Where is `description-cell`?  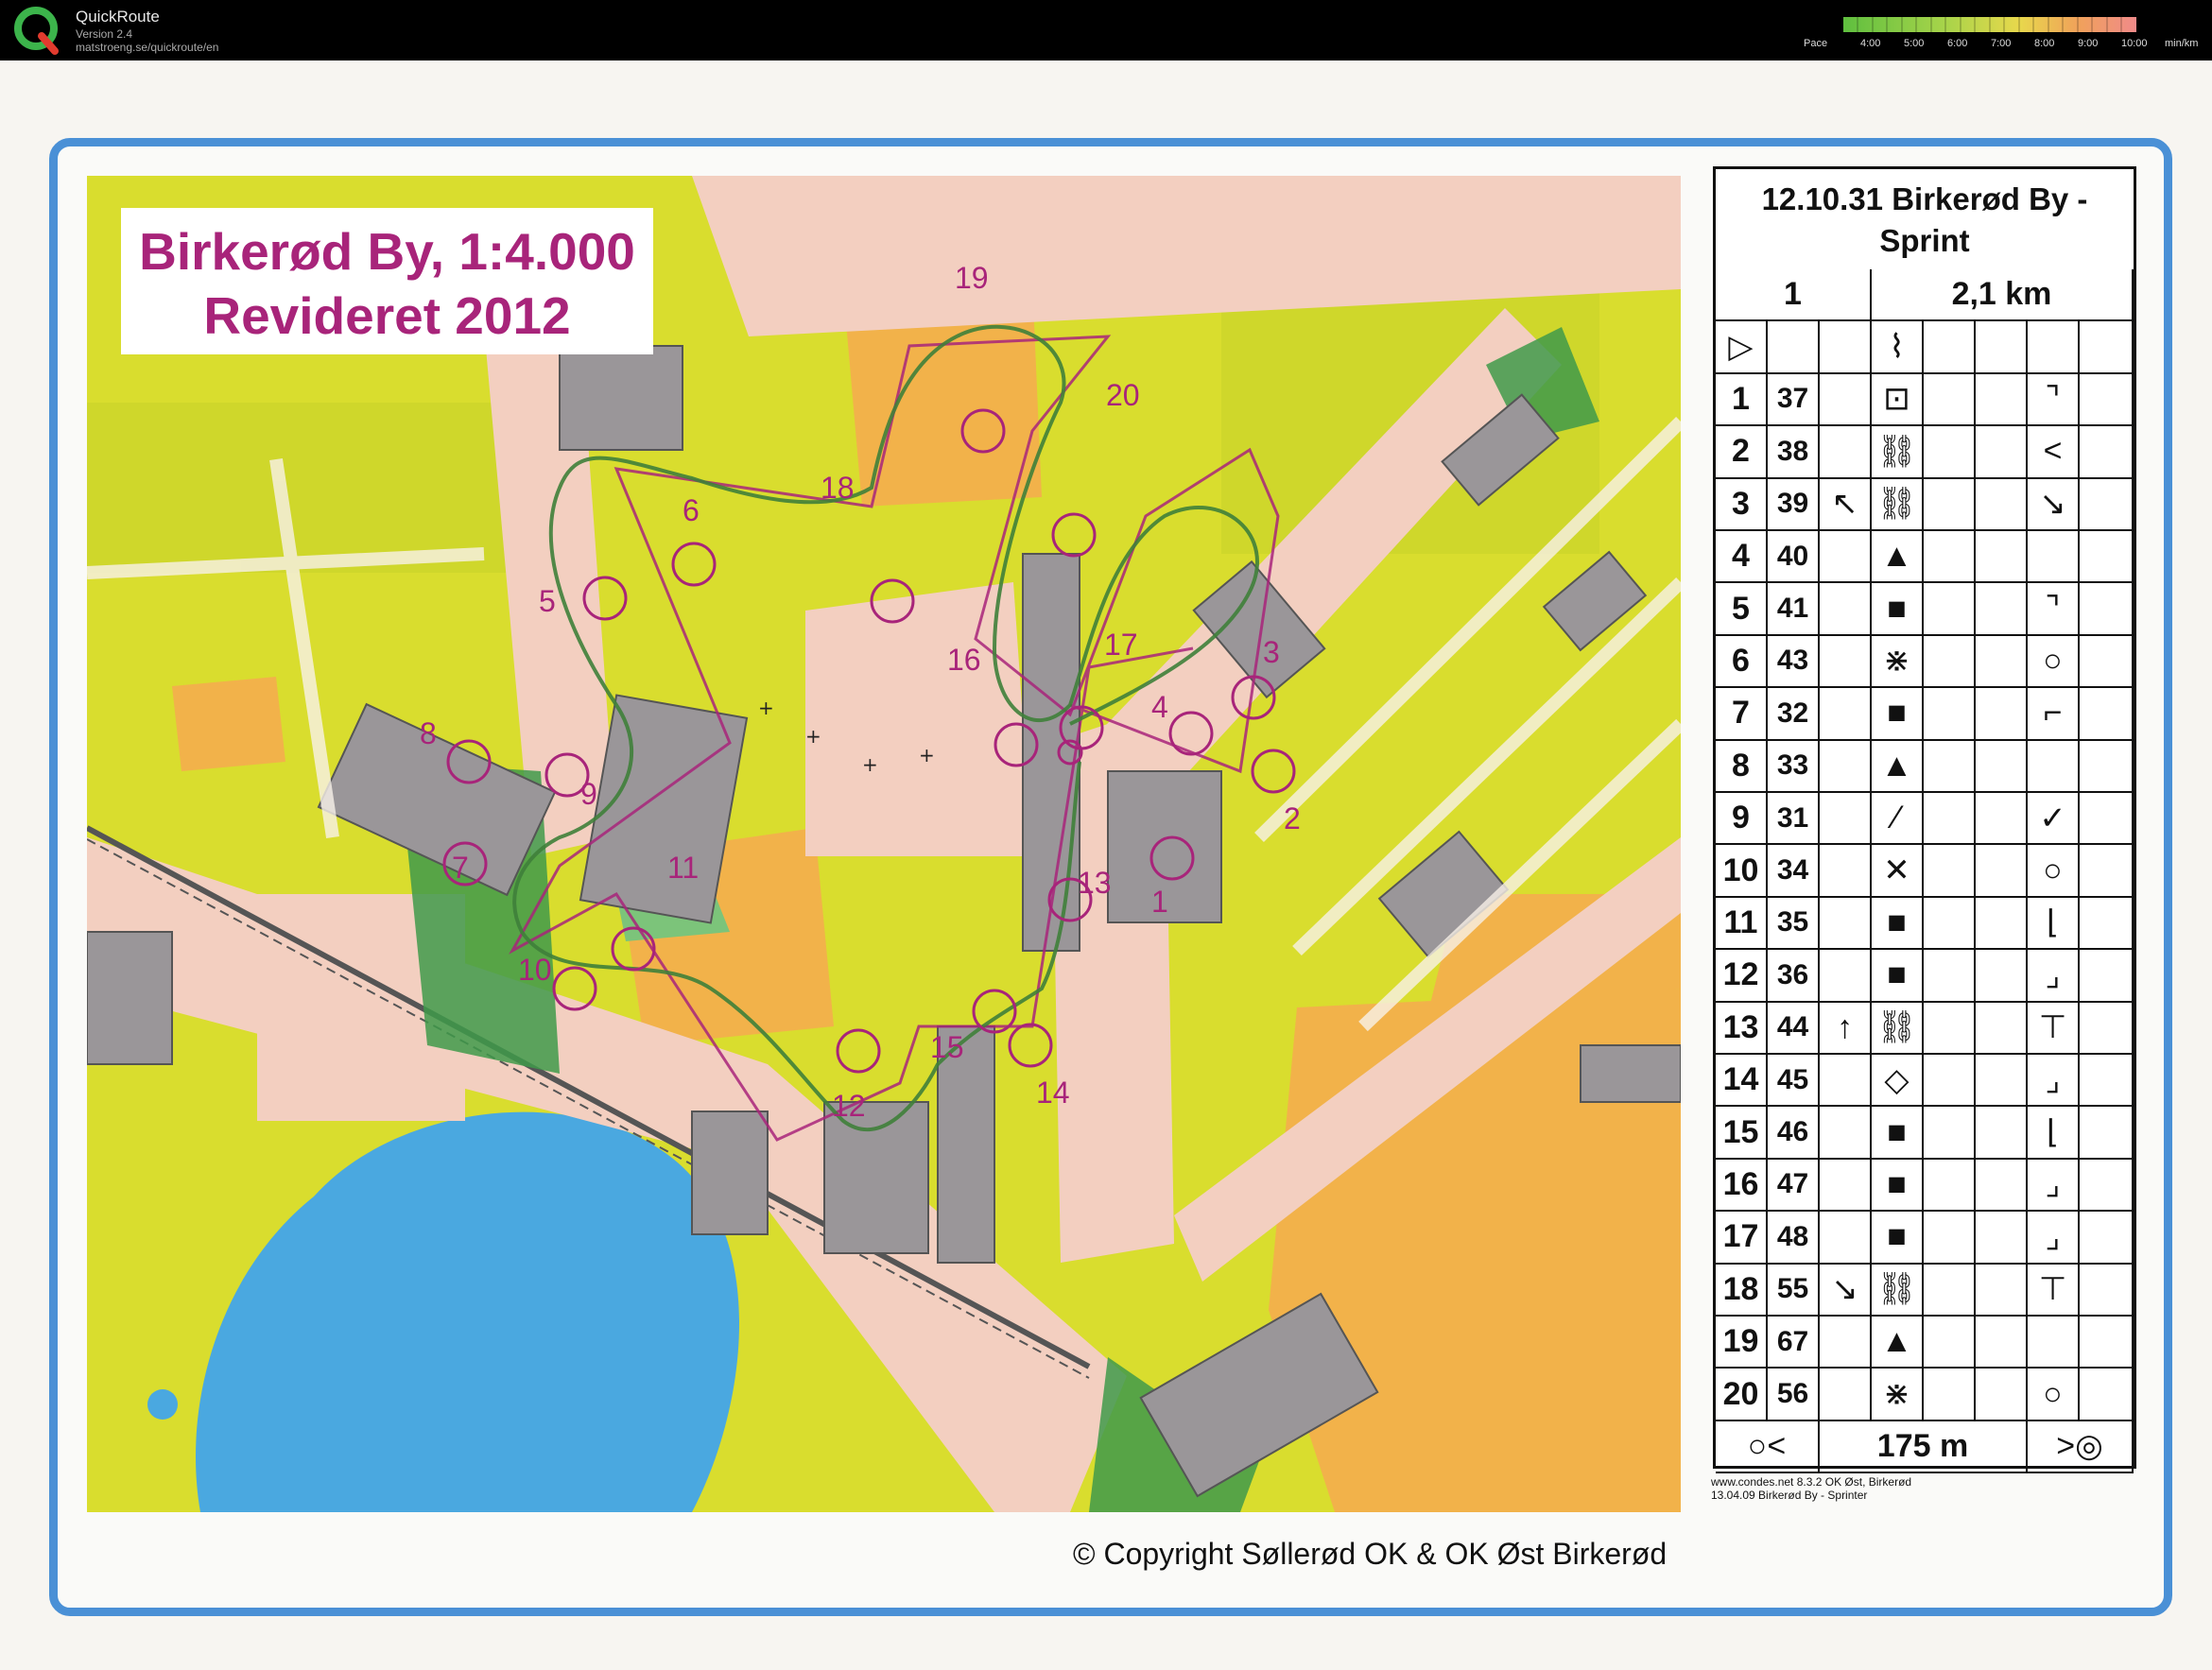 description-cell is located at coordinates (2002, 348).